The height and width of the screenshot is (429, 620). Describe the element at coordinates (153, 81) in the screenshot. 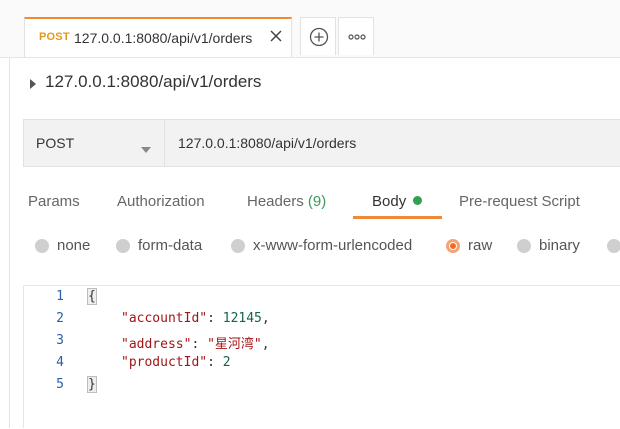

I see `request-title: 127.0.0.1:8080/api/v1/orders` at that location.